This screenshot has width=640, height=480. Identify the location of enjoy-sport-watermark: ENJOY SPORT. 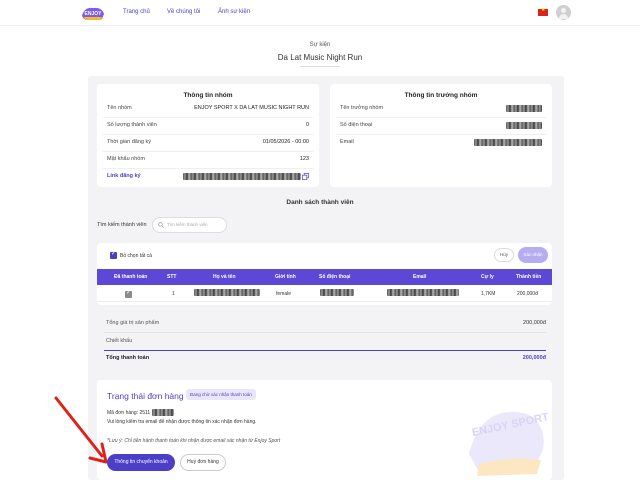
(509, 443).